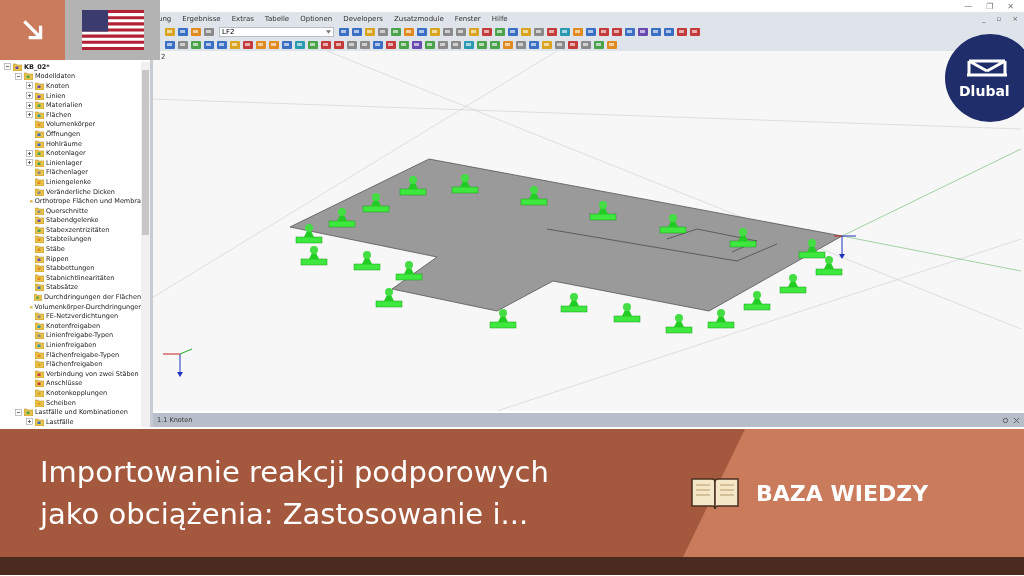 This screenshot has width=1024, height=576. I want to click on window-control: —, so click(968, 6).